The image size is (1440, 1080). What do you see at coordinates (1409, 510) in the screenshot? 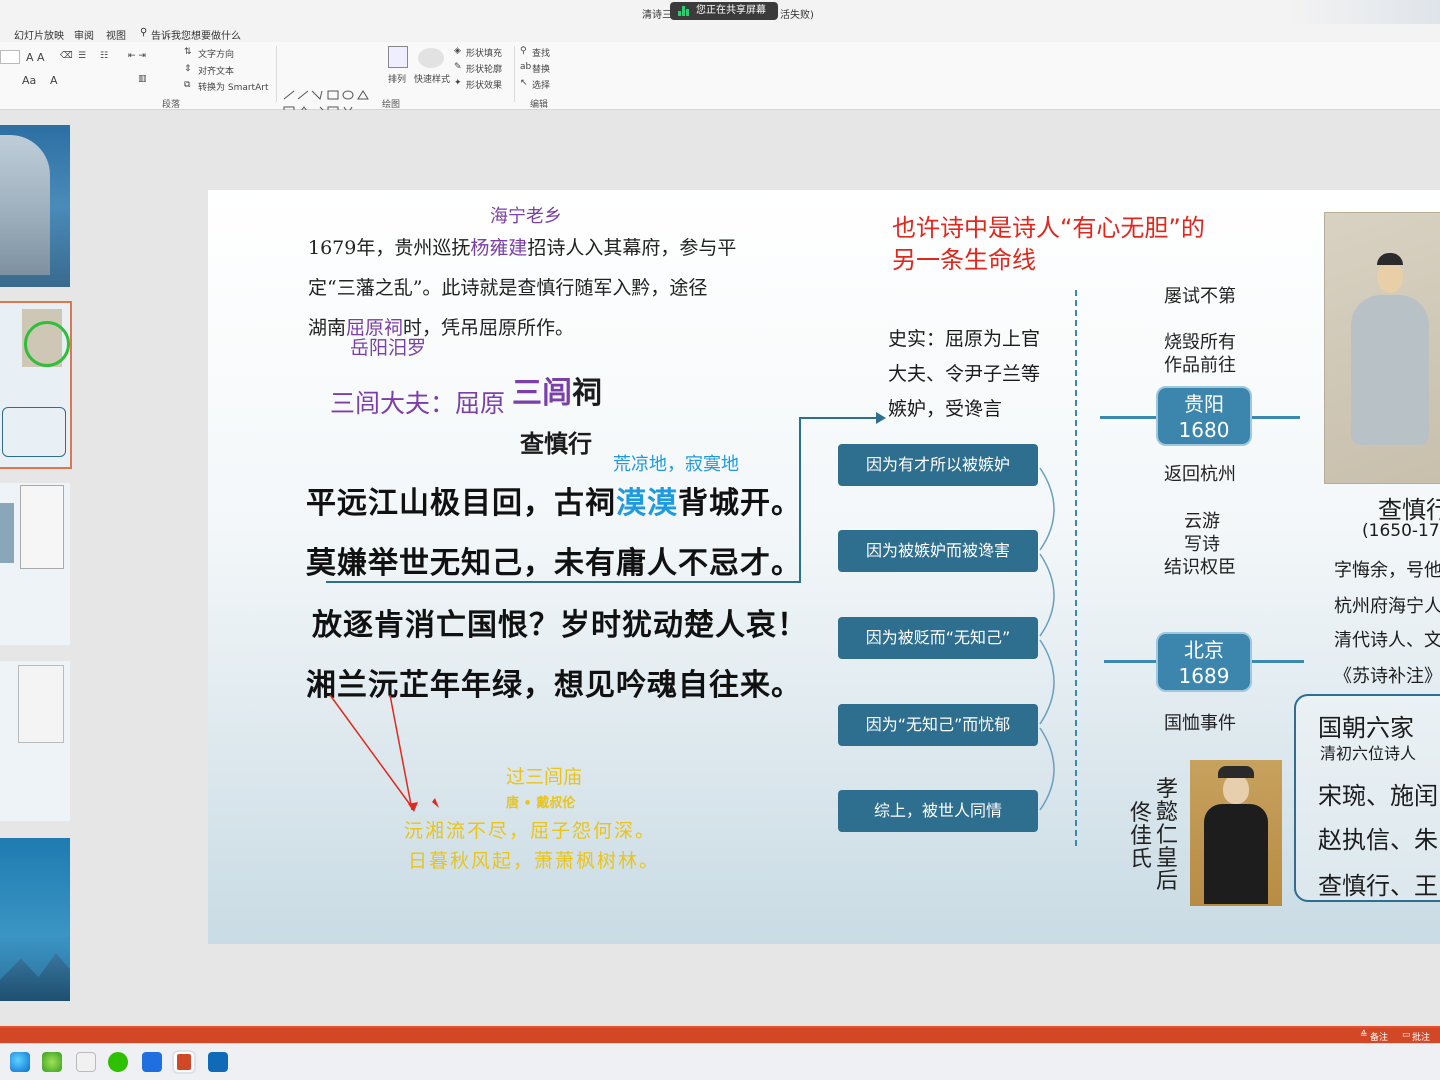
I see `bio-name: 查慎行` at bounding box center [1409, 510].